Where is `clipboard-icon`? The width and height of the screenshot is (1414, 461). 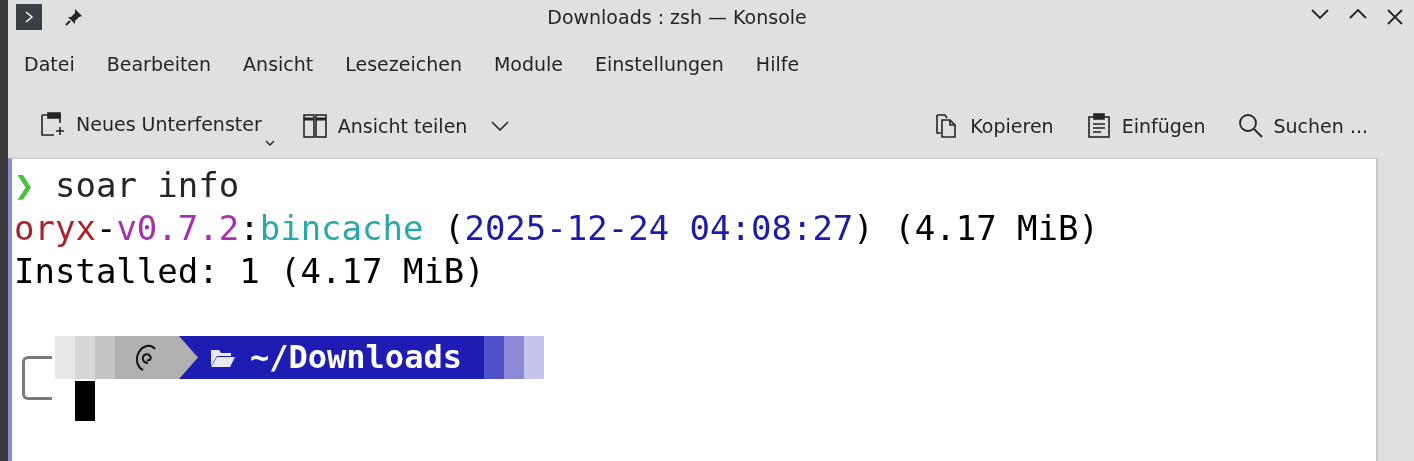 clipboard-icon is located at coordinates (1098, 126).